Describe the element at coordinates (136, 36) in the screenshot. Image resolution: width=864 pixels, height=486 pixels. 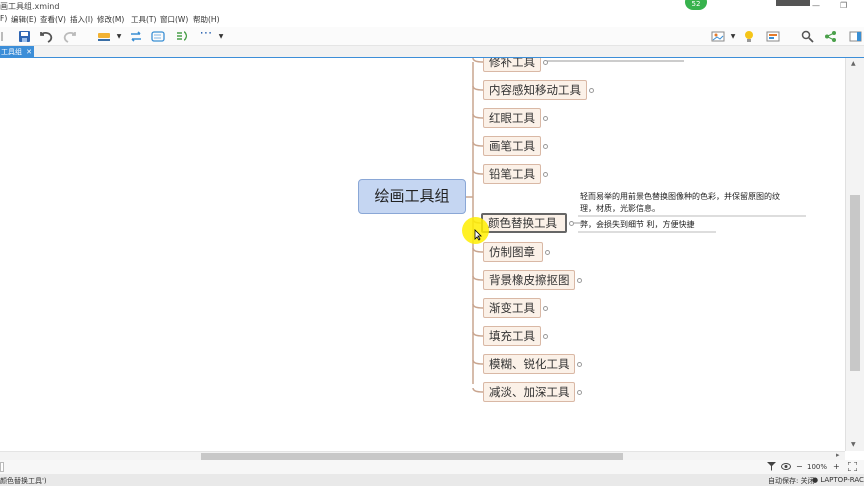
I see `relationship-icon` at that location.